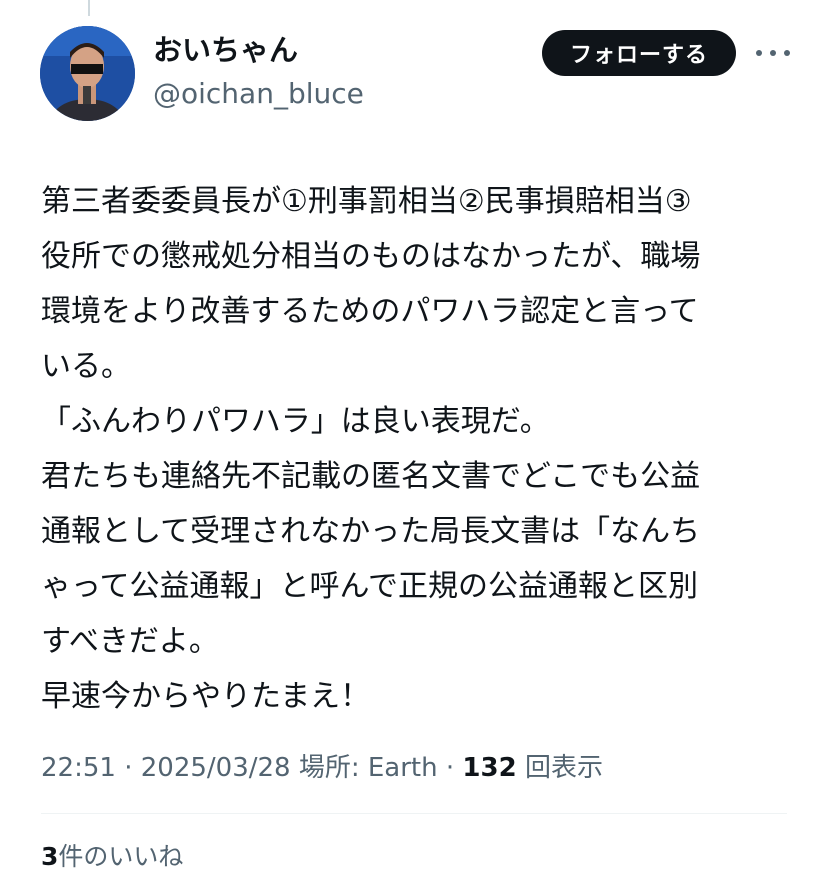  What do you see at coordinates (50, 856) in the screenshot?
I see `likes-count: 3` at bounding box center [50, 856].